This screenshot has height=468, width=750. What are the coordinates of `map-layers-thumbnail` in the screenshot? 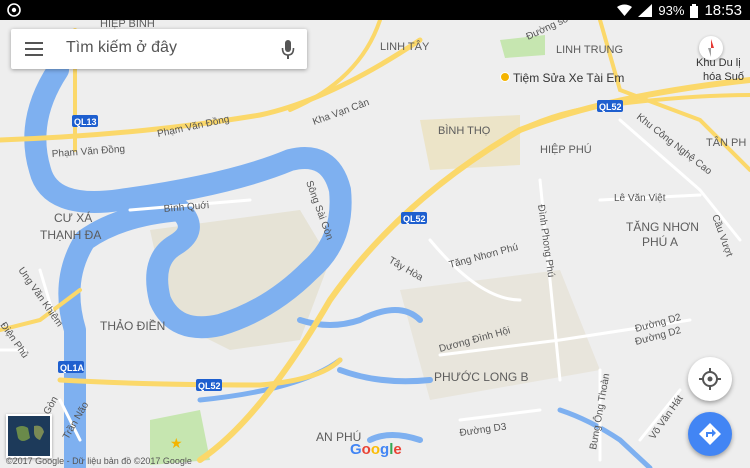 It's located at (29, 436).